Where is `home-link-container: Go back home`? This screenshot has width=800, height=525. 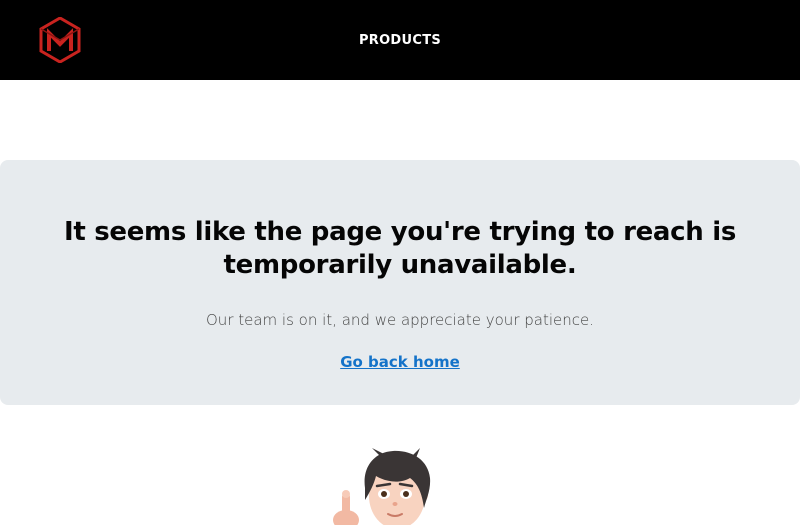
home-link-container: Go back home is located at coordinates (400, 361).